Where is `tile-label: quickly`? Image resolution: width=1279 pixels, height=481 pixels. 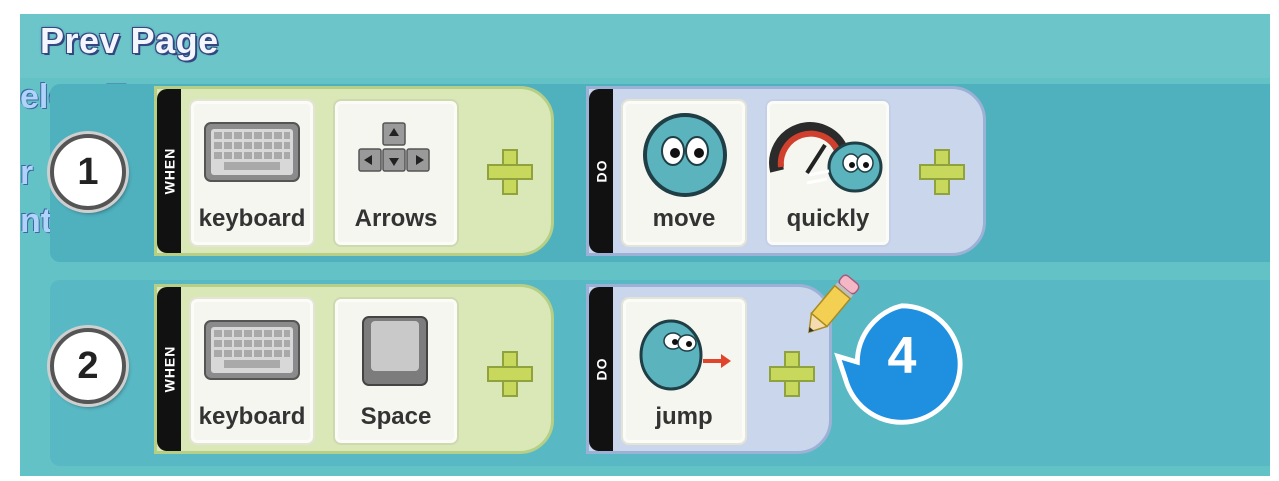
tile-label: quickly is located at coordinates (828, 218).